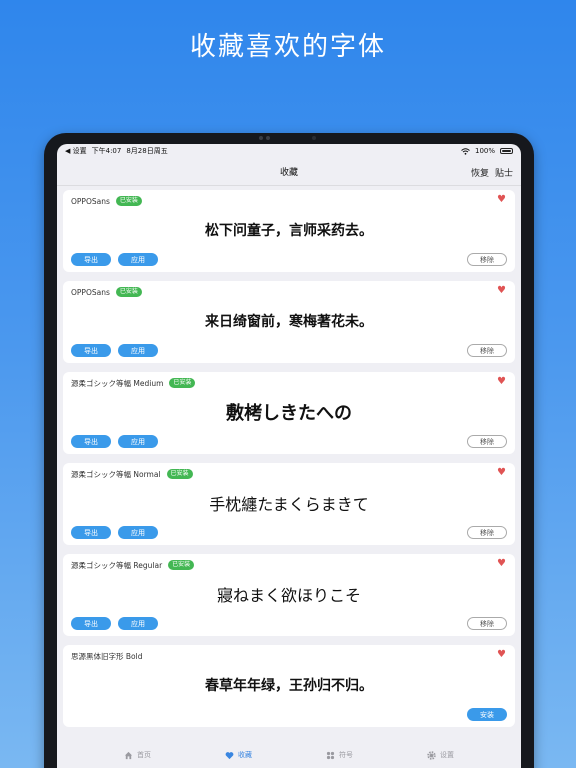 The image size is (576, 768). Describe the element at coordinates (229, 755) in the screenshot. I see `heart-icon` at that location.